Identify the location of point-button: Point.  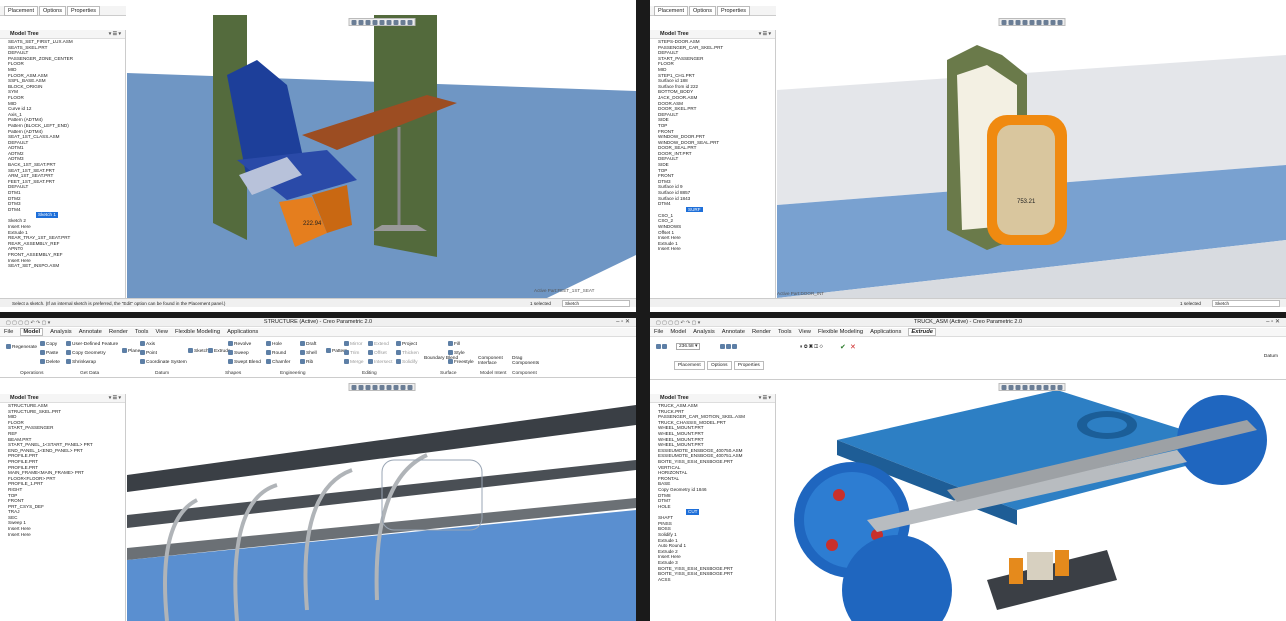
(148, 353).